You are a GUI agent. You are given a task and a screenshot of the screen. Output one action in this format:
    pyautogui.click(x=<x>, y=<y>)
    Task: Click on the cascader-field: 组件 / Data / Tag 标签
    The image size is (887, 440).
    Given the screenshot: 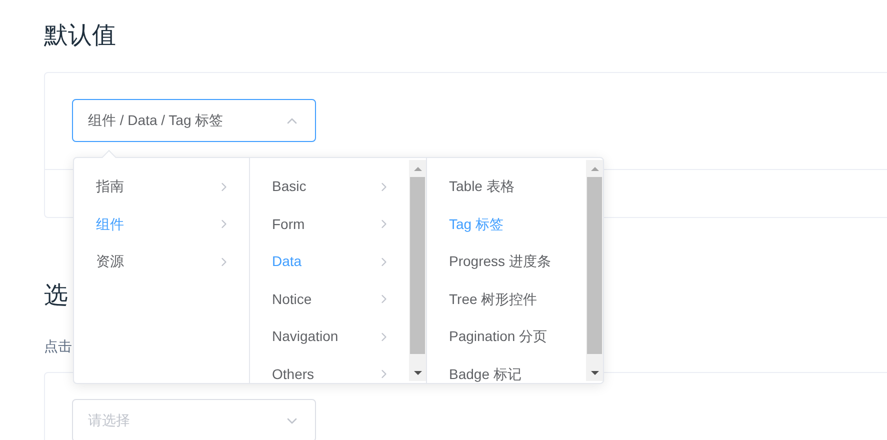 What is the action you would take?
    pyautogui.click(x=194, y=120)
    